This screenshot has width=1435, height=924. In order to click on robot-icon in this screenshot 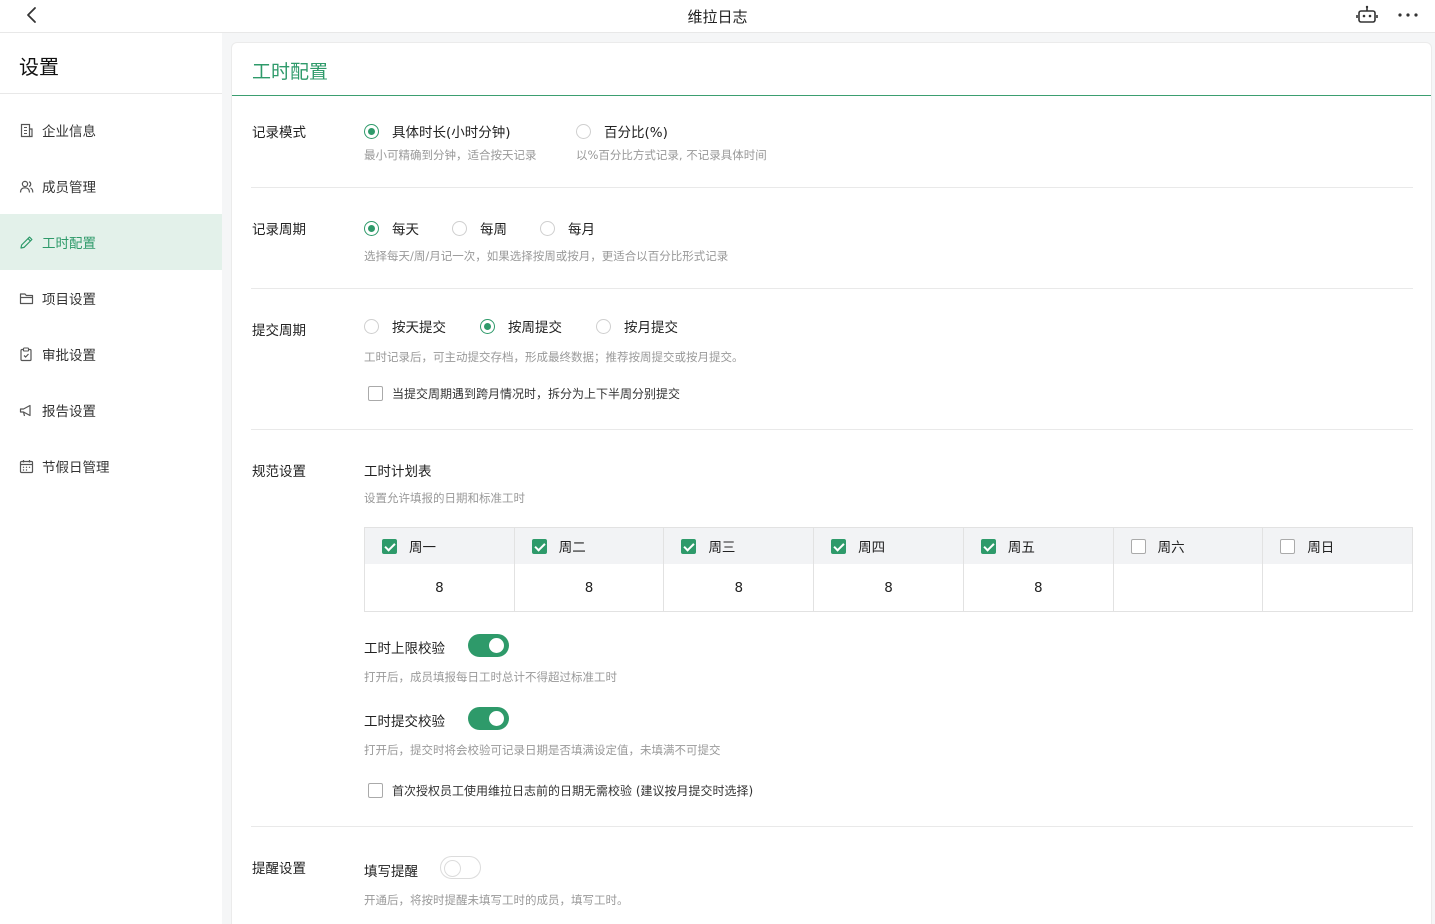, I will do `click(1367, 15)`.